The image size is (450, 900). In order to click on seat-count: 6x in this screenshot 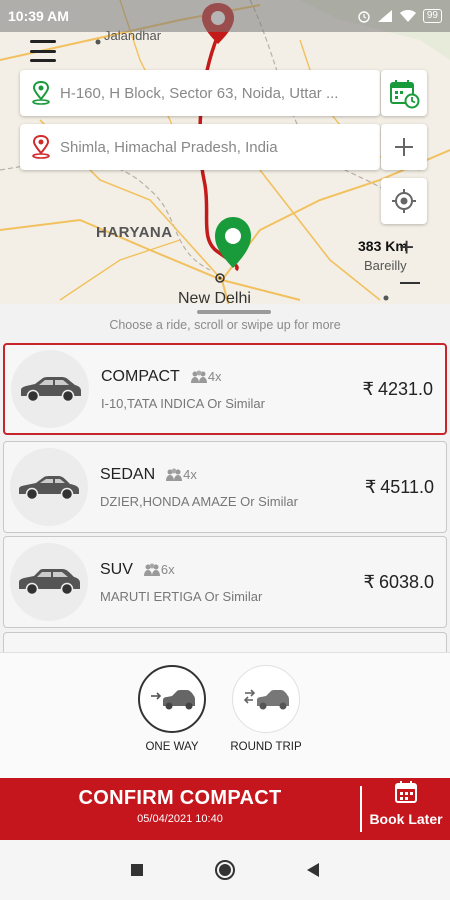, I will do `click(167, 569)`.